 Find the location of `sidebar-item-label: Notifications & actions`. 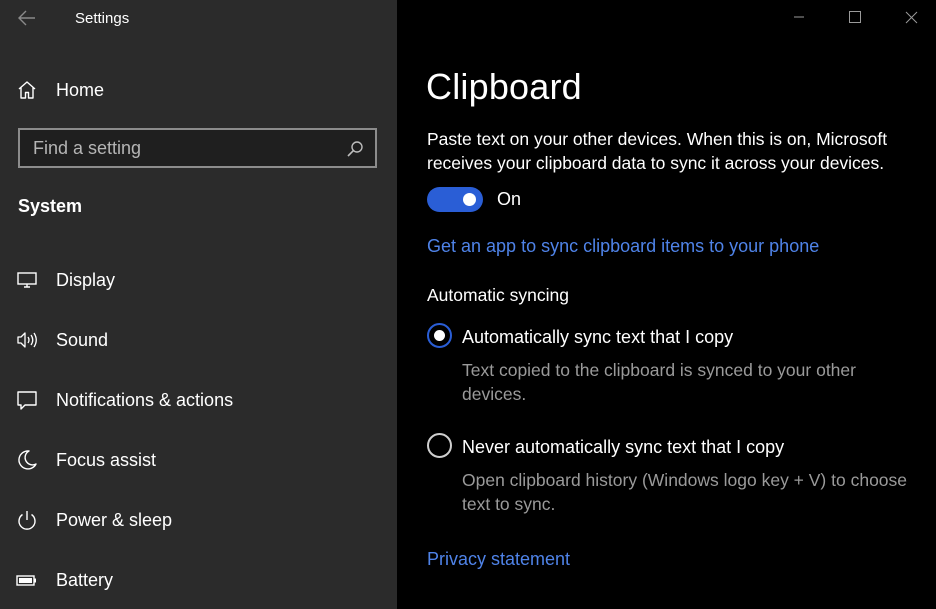

sidebar-item-label: Notifications & actions is located at coordinates (145, 399).